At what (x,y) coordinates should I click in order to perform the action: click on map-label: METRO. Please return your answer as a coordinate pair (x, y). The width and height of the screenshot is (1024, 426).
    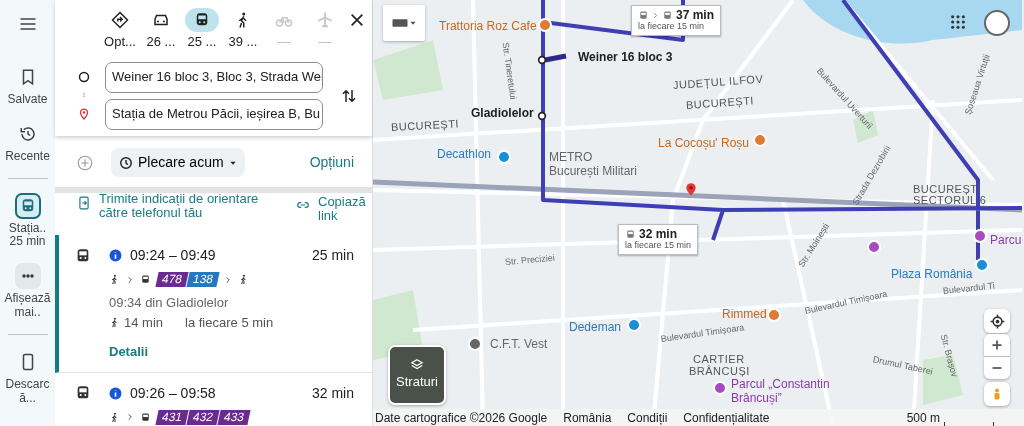
    Looking at the image, I should click on (571, 157).